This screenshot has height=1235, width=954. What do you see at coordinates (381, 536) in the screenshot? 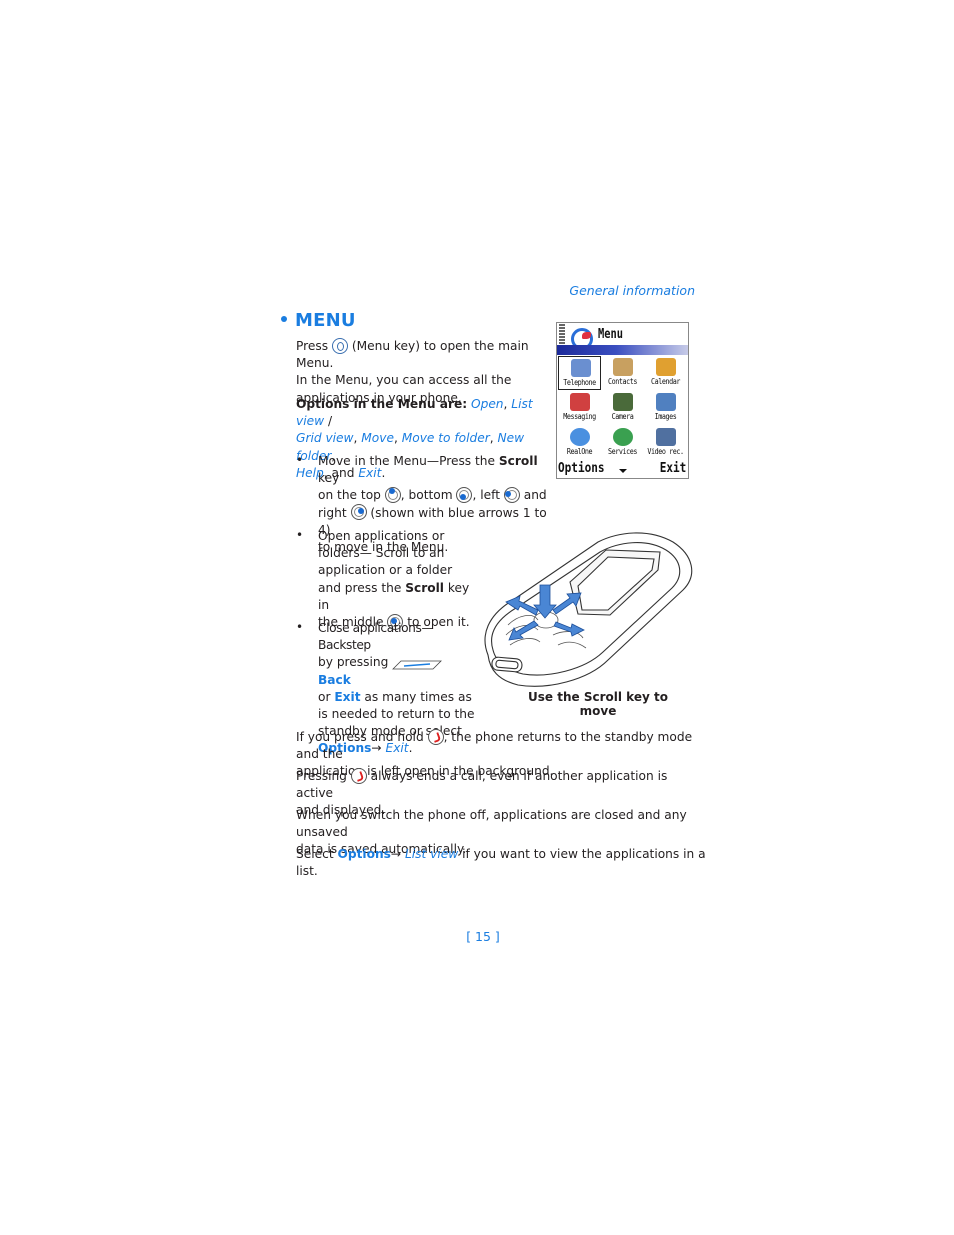
I see `bullet-text: Open applications or` at bounding box center [381, 536].